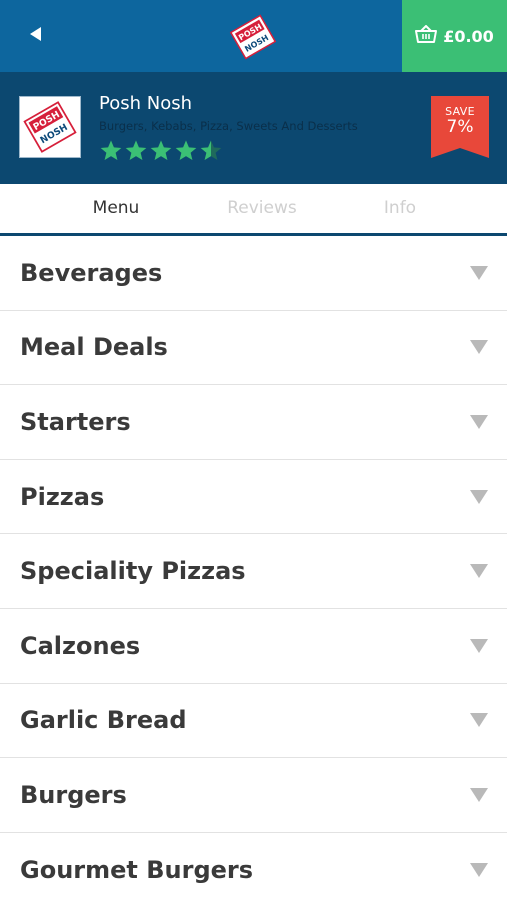 This screenshot has height=900, width=507. What do you see at coordinates (400, 209) in the screenshot?
I see `tab-info: Info` at bounding box center [400, 209].